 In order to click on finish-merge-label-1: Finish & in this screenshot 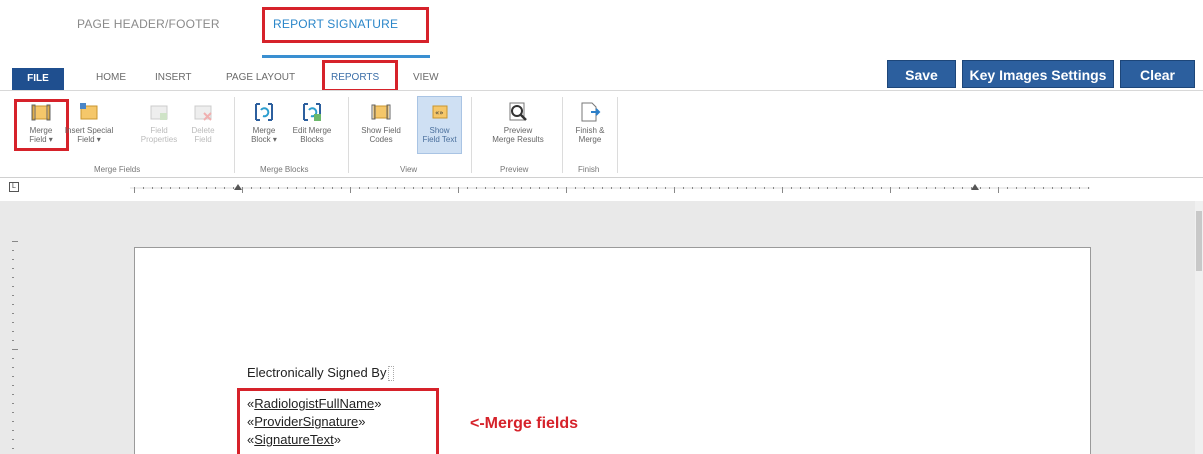, I will do `click(590, 130)`.